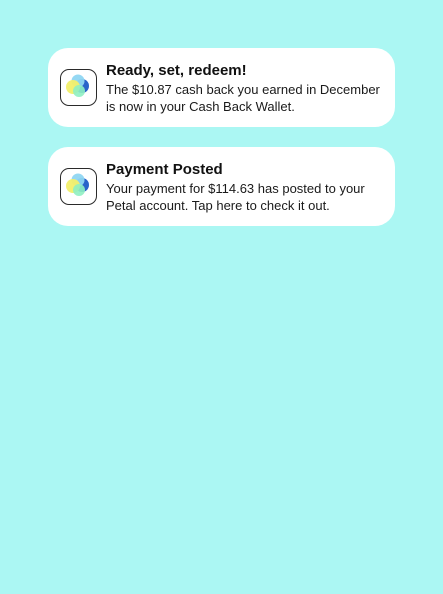 This screenshot has width=443, height=594. What do you see at coordinates (200, 106) in the screenshot?
I see `notification-body-line: is now in your Cash Back Wallet.` at bounding box center [200, 106].